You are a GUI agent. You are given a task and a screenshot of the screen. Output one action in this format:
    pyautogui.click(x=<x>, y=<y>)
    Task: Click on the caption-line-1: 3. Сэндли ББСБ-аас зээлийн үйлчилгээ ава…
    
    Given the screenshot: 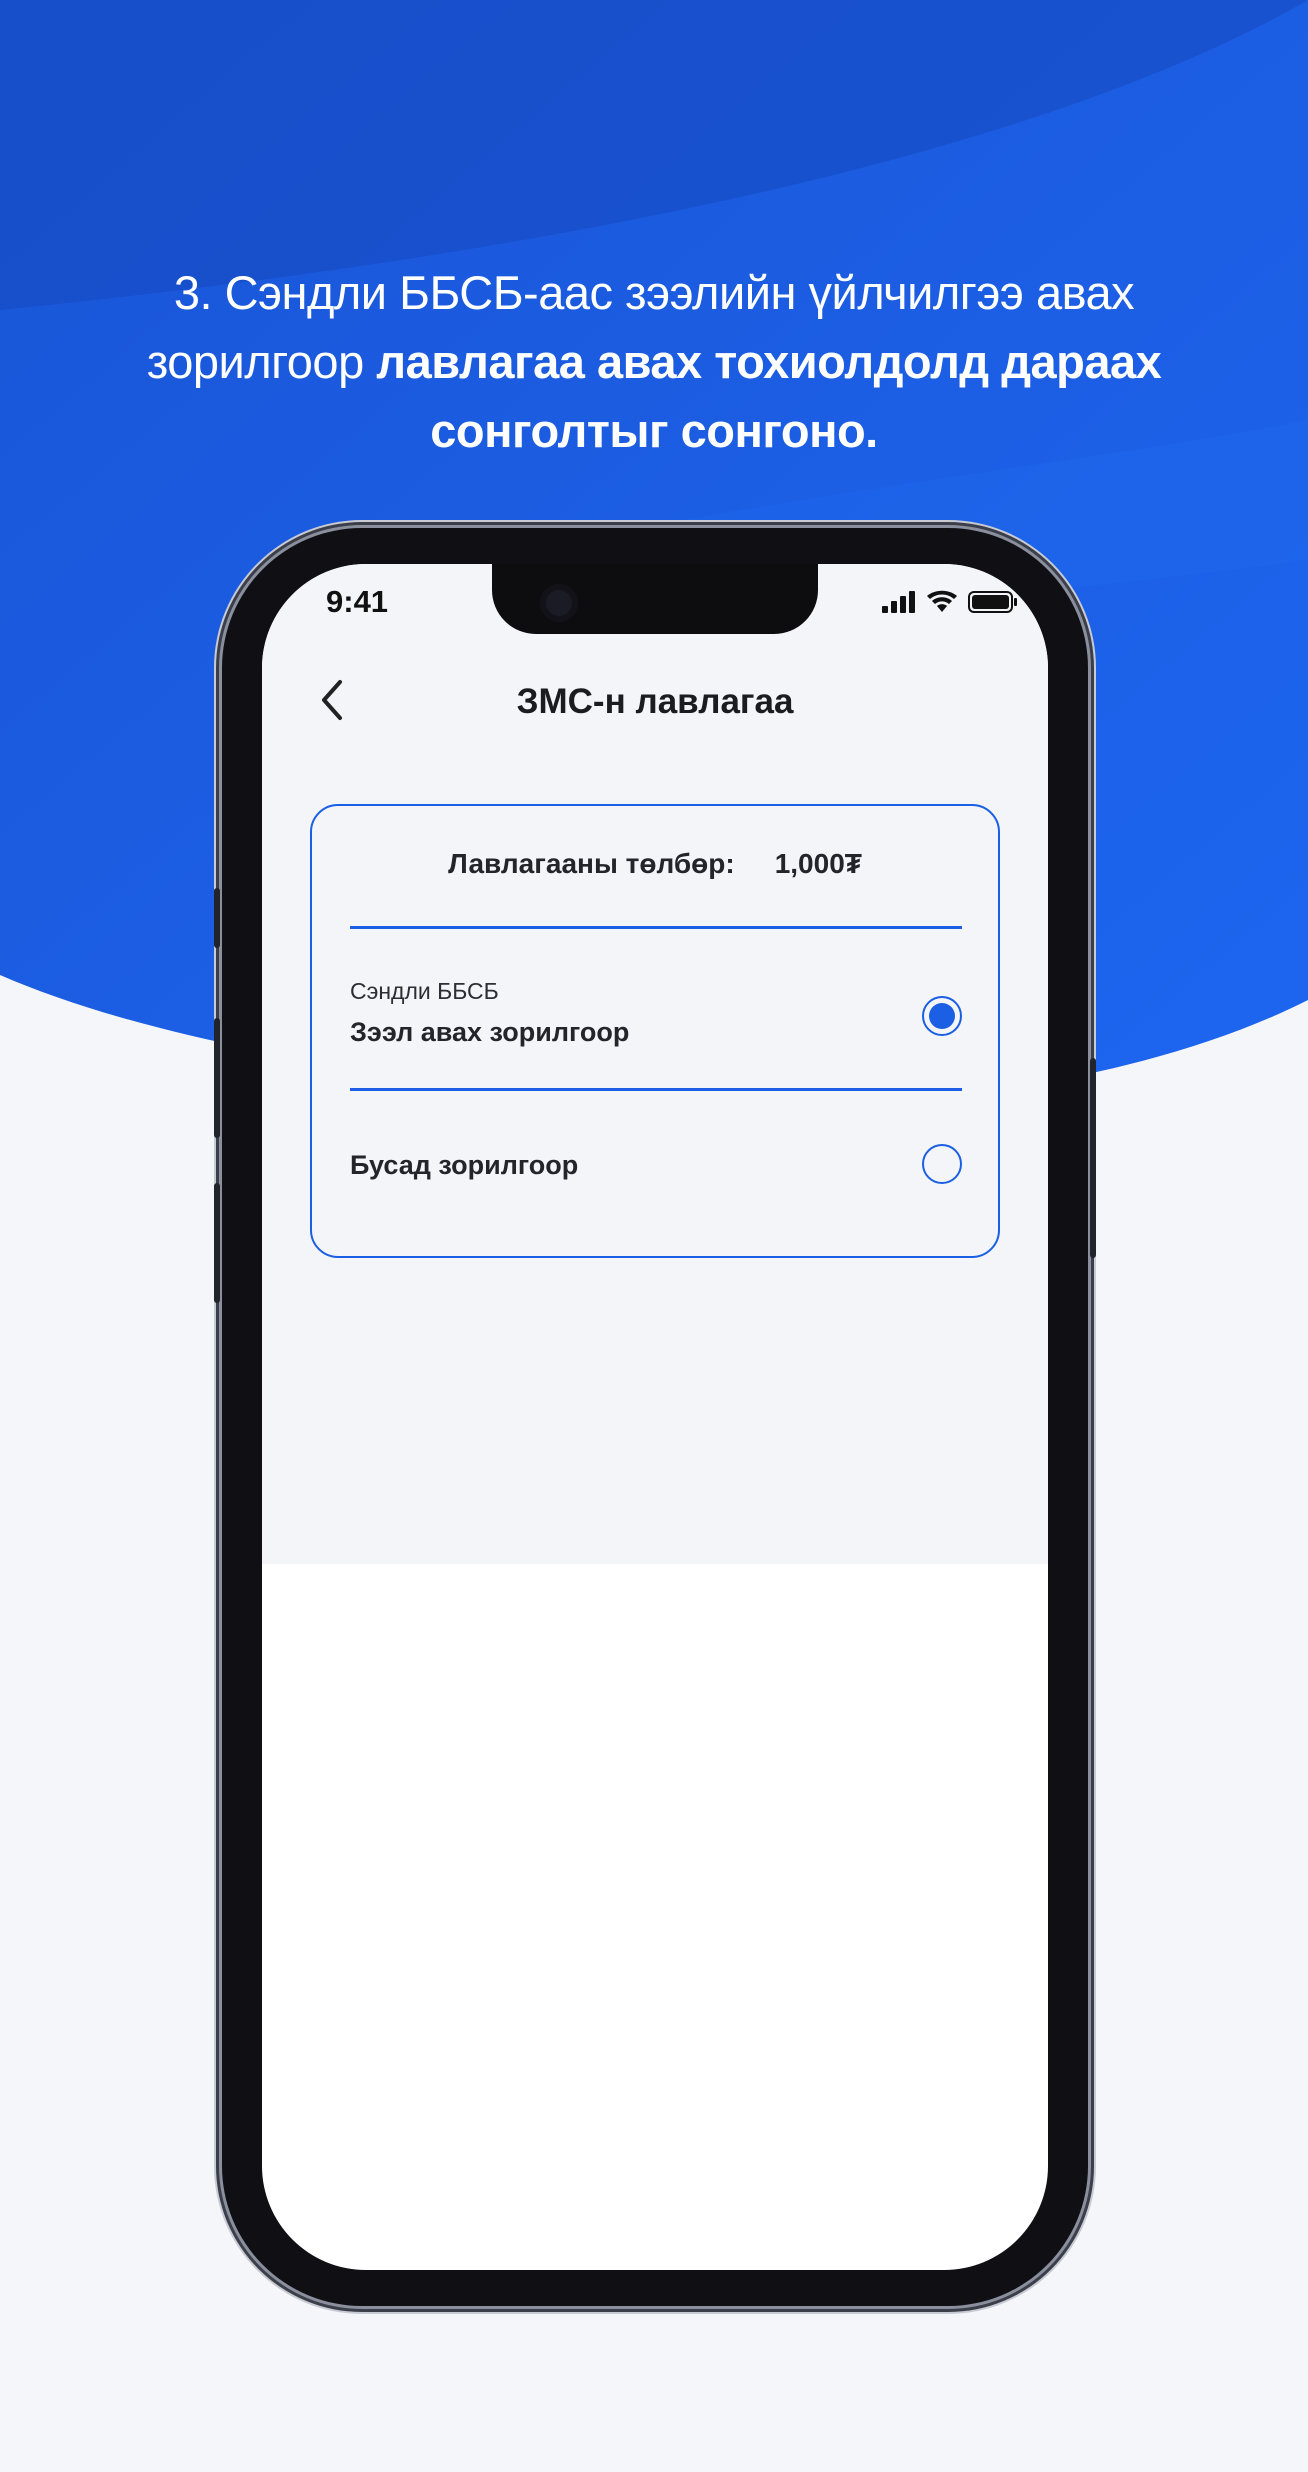 What is the action you would take?
    pyautogui.click(x=654, y=292)
    